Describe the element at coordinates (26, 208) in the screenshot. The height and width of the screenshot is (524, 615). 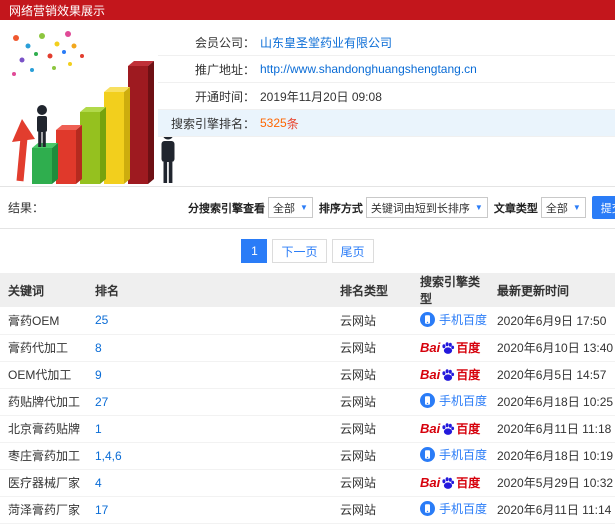
I see `result-label: 结果：` at that location.